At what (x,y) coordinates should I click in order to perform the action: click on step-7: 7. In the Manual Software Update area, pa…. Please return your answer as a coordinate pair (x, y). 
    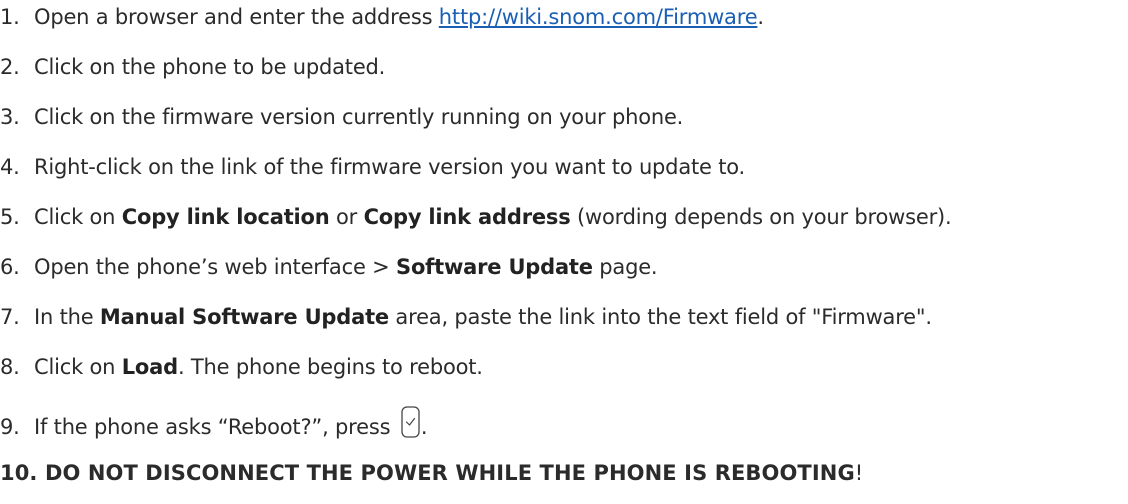
    Looking at the image, I should click on (466, 317).